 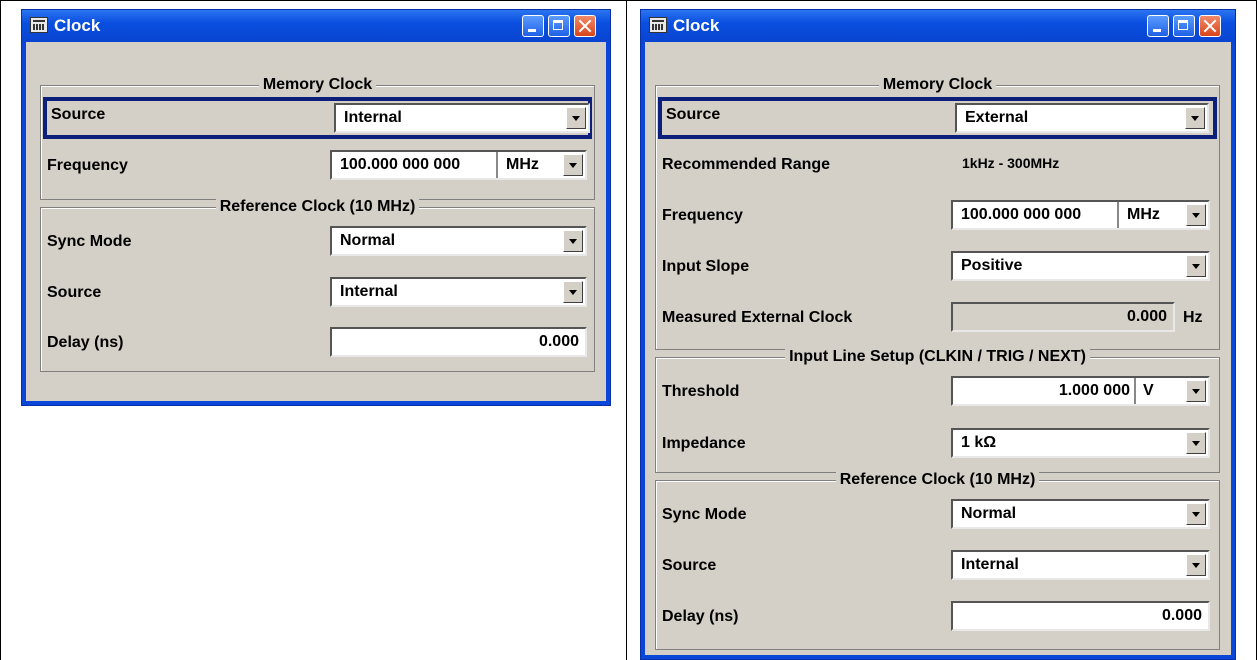 I want to click on impedance-value: 1 kΩ, so click(x=979, y=442).